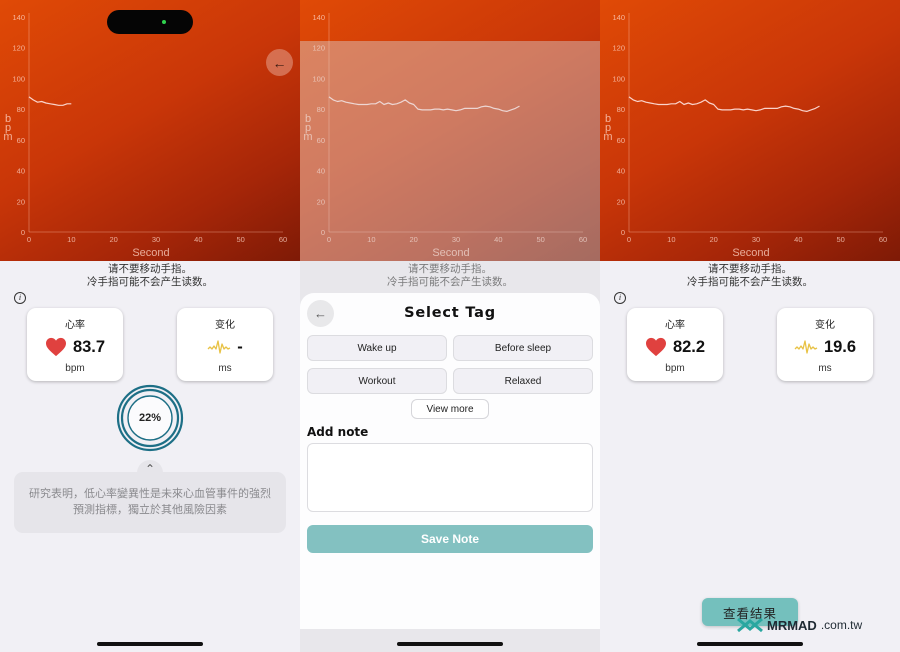  Describe the element at coordinates (840, 346) in the screenshot. I see `variability-value: 19.6` at that location.